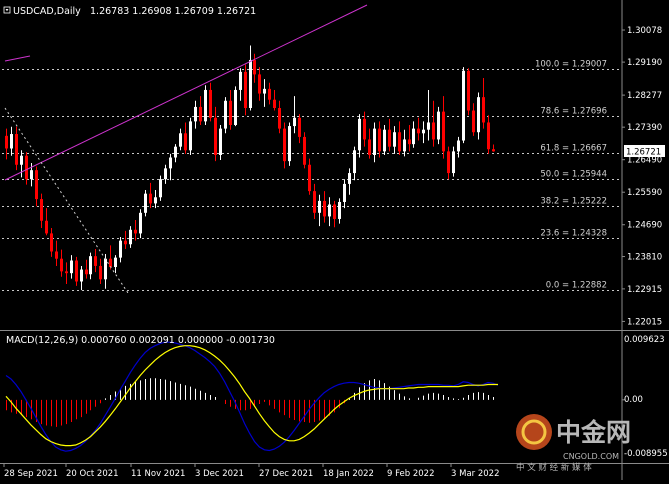 This screenshot has width=669, height=484. What do you see at coordinates (644, 31) in the screenshot?
I see `price-tick-label: 1.30078` at bounding box center [644, 31].